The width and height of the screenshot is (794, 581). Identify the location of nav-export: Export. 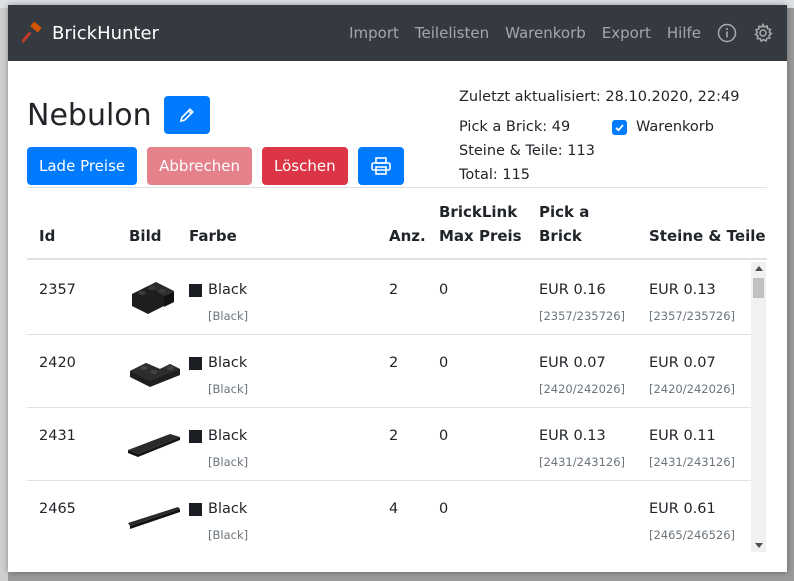
(626, 33).